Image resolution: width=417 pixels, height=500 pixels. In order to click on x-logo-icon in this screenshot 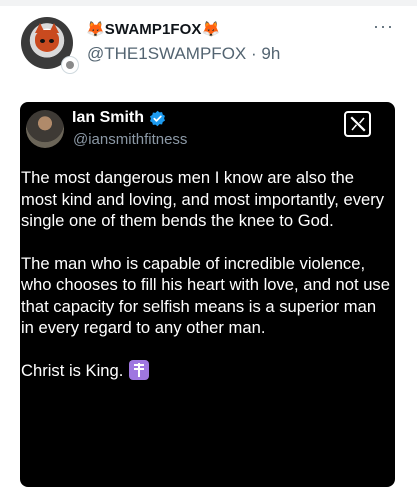, I will do `click(357, 124)`.